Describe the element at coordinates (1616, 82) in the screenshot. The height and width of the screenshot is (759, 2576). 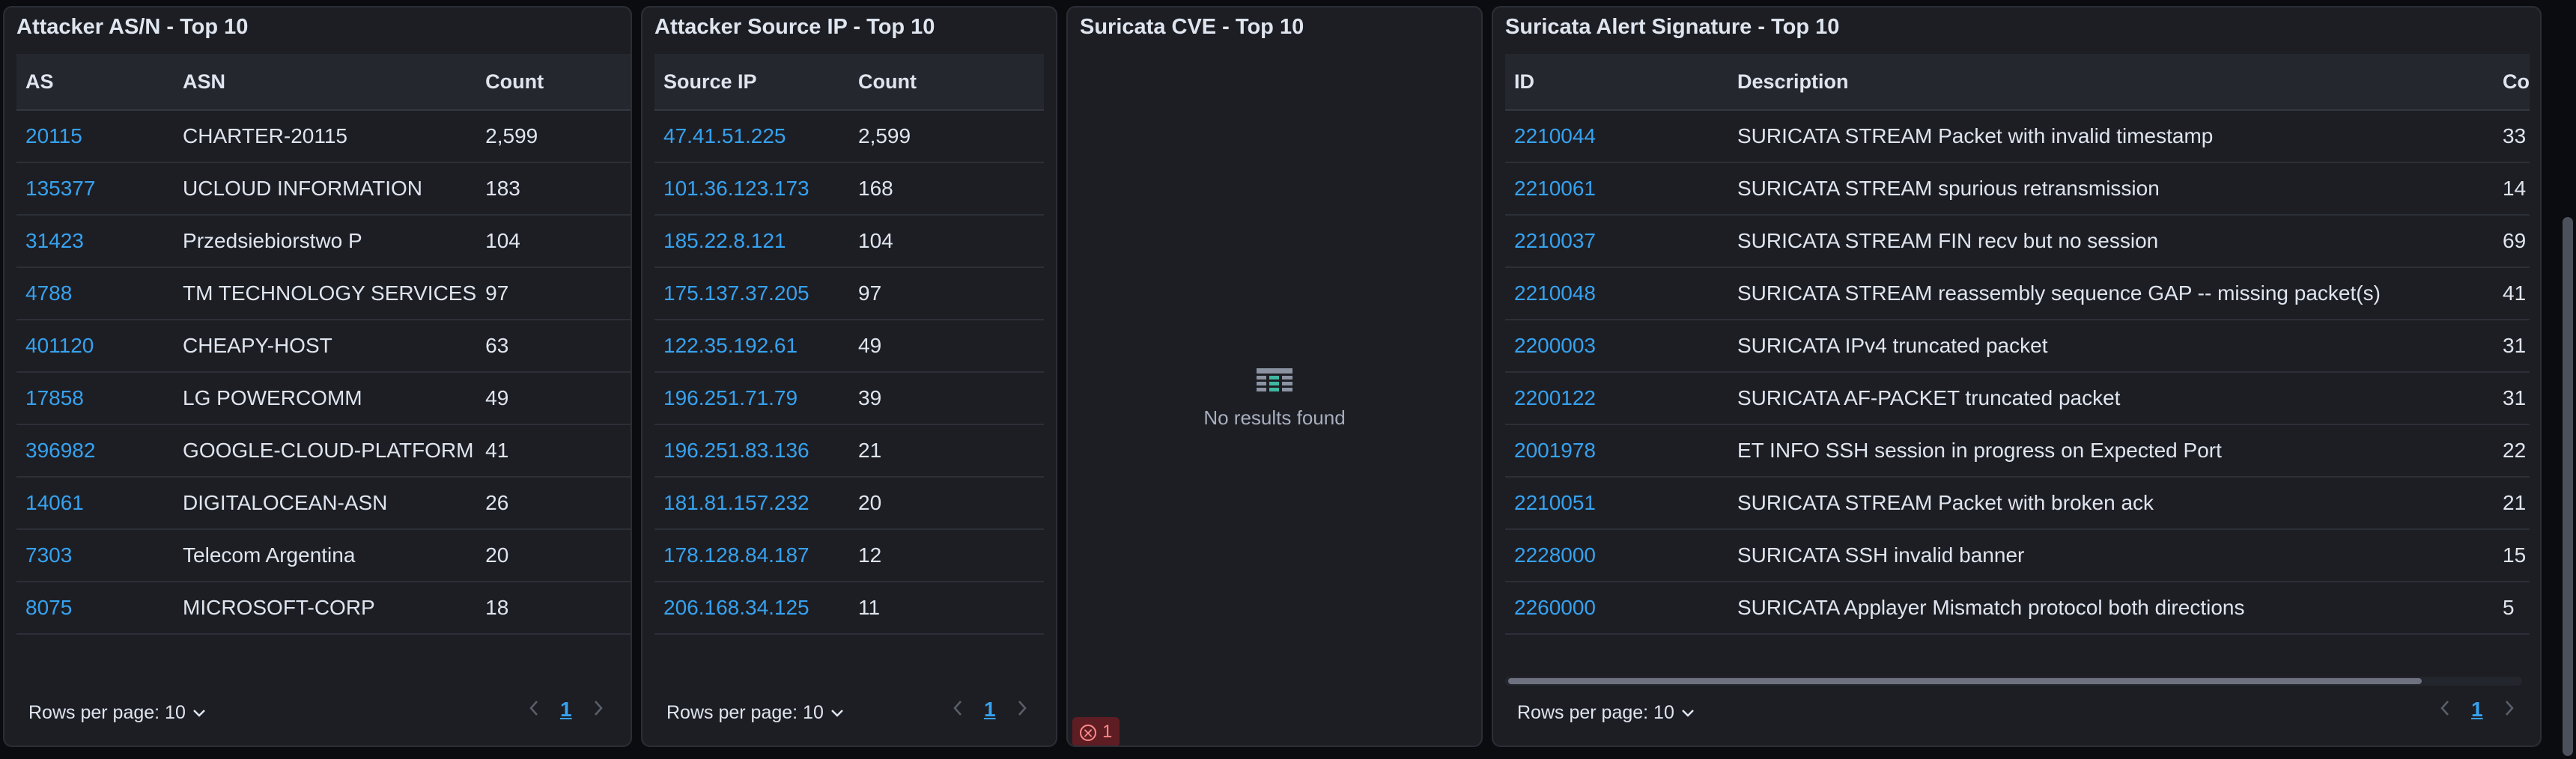
I see `column-header-id: ID` at that location.